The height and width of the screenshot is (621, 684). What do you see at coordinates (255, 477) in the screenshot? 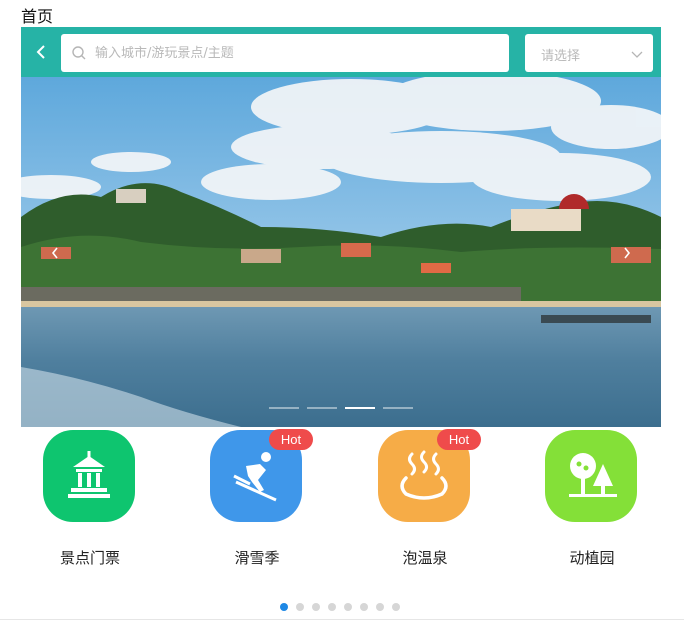
I see `skier-icon` at bounding box center [255, 477].